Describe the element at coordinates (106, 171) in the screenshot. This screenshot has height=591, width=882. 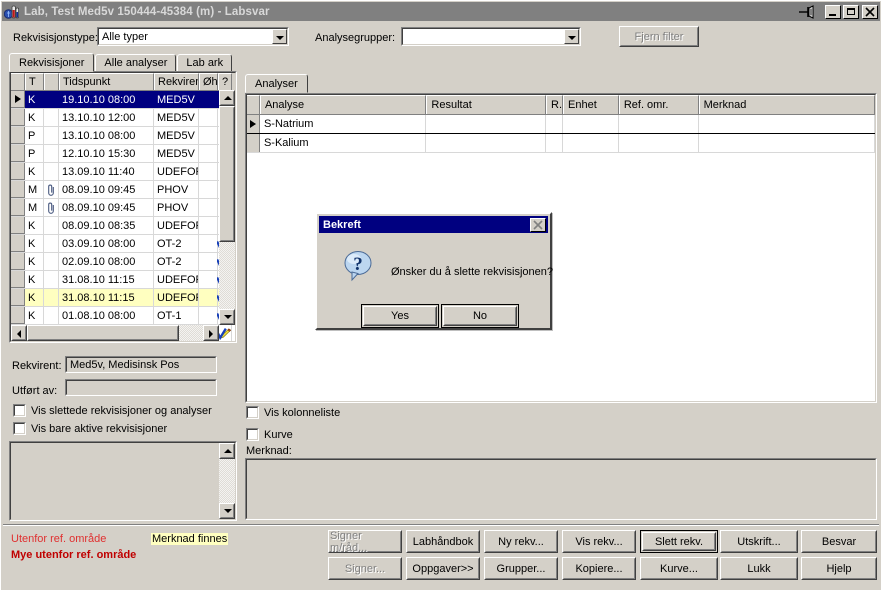
I see `cell-tidspunkt: 13.09.10 11:40` at that location.